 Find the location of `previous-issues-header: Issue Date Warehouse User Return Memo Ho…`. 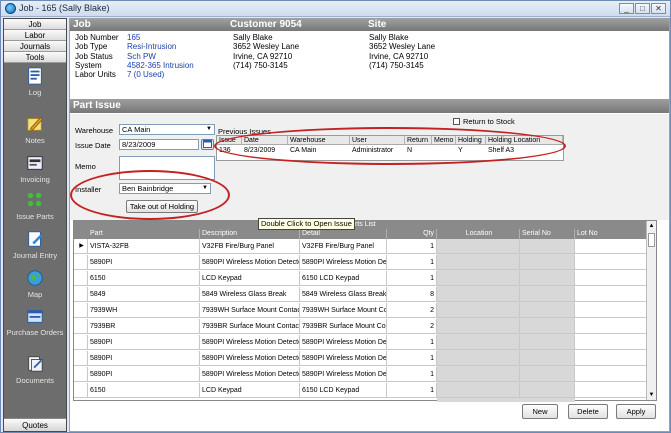

previous-issues-header: Issue Date Warehouse User Return Memo Ho… is located at coordinates (390, 140).